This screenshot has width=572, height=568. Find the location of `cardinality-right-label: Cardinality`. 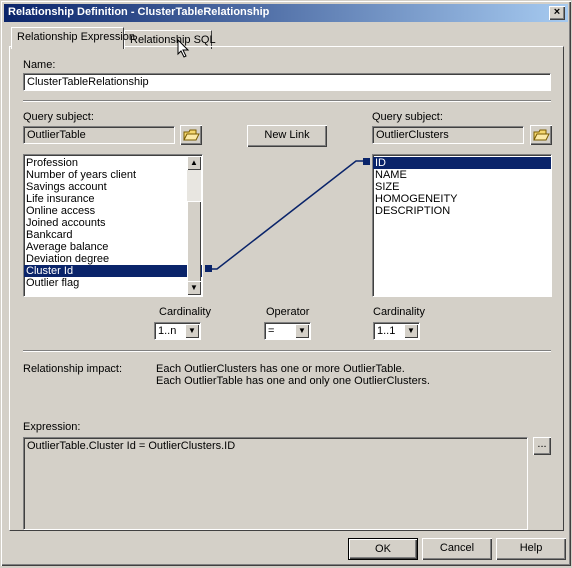

cardinality-right-label: Cardinality is located at coordinates (399, 312).